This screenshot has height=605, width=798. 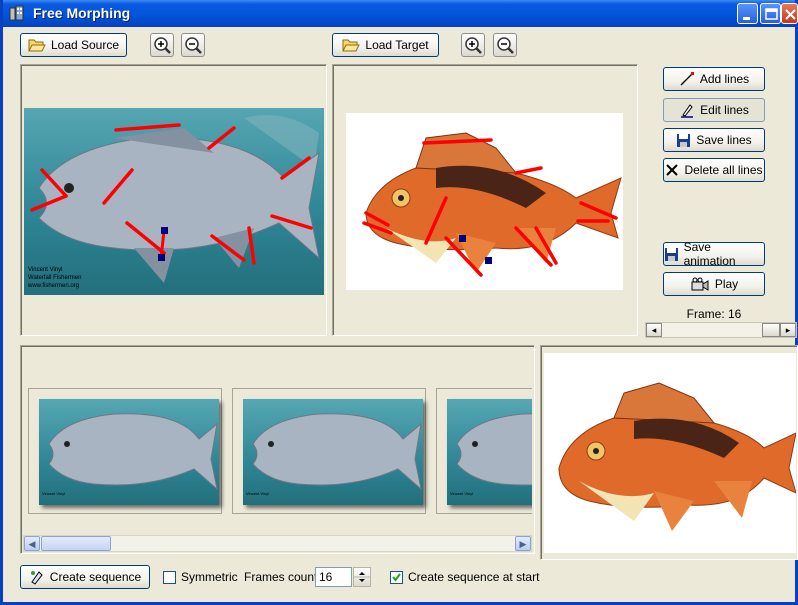 What do you see at coordinates (85, 45) in the screenshot?
I see `load-source-label: Load Source` at bounding box center [85, 45].